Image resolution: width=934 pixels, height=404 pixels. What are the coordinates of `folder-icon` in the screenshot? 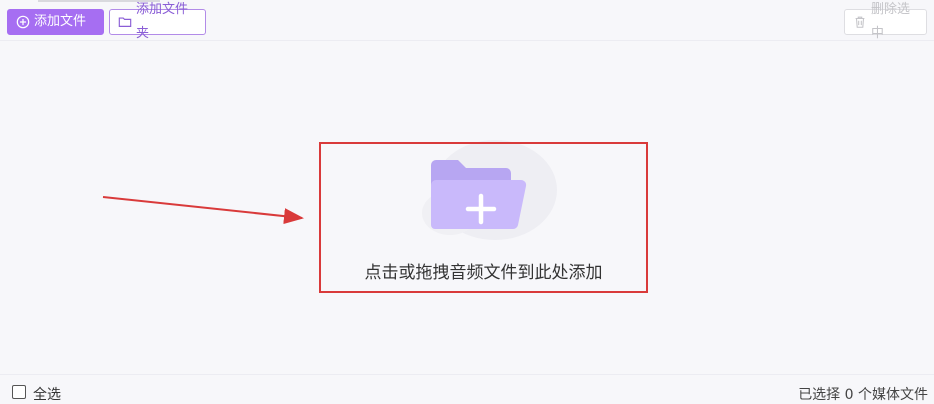 It's located at (125, 22).